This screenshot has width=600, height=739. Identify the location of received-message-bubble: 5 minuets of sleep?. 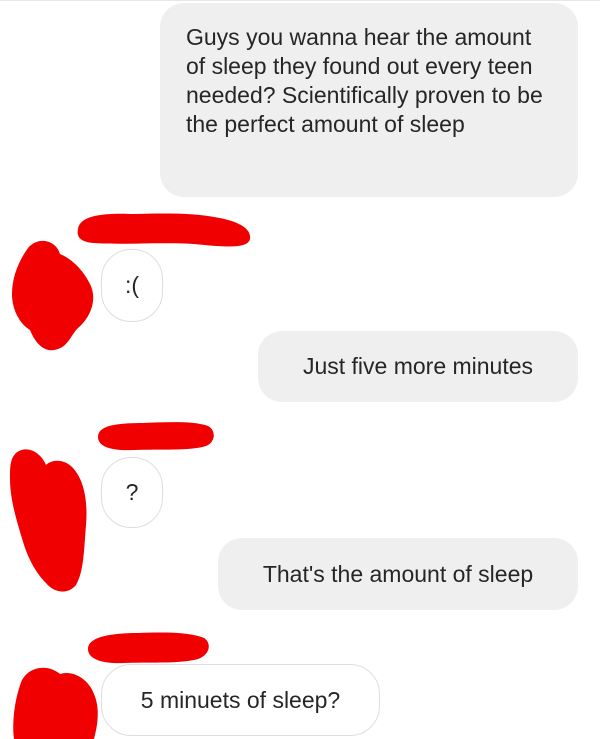
(240, 700).